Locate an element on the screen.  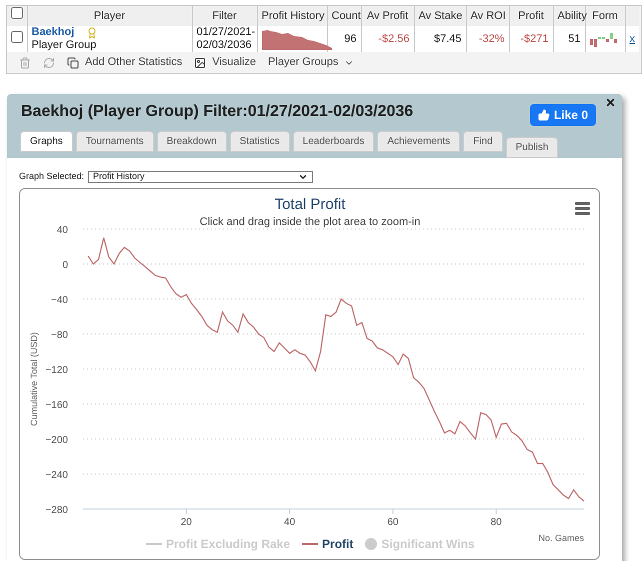
select-all-checkbox is located at coordinates (17, 13).